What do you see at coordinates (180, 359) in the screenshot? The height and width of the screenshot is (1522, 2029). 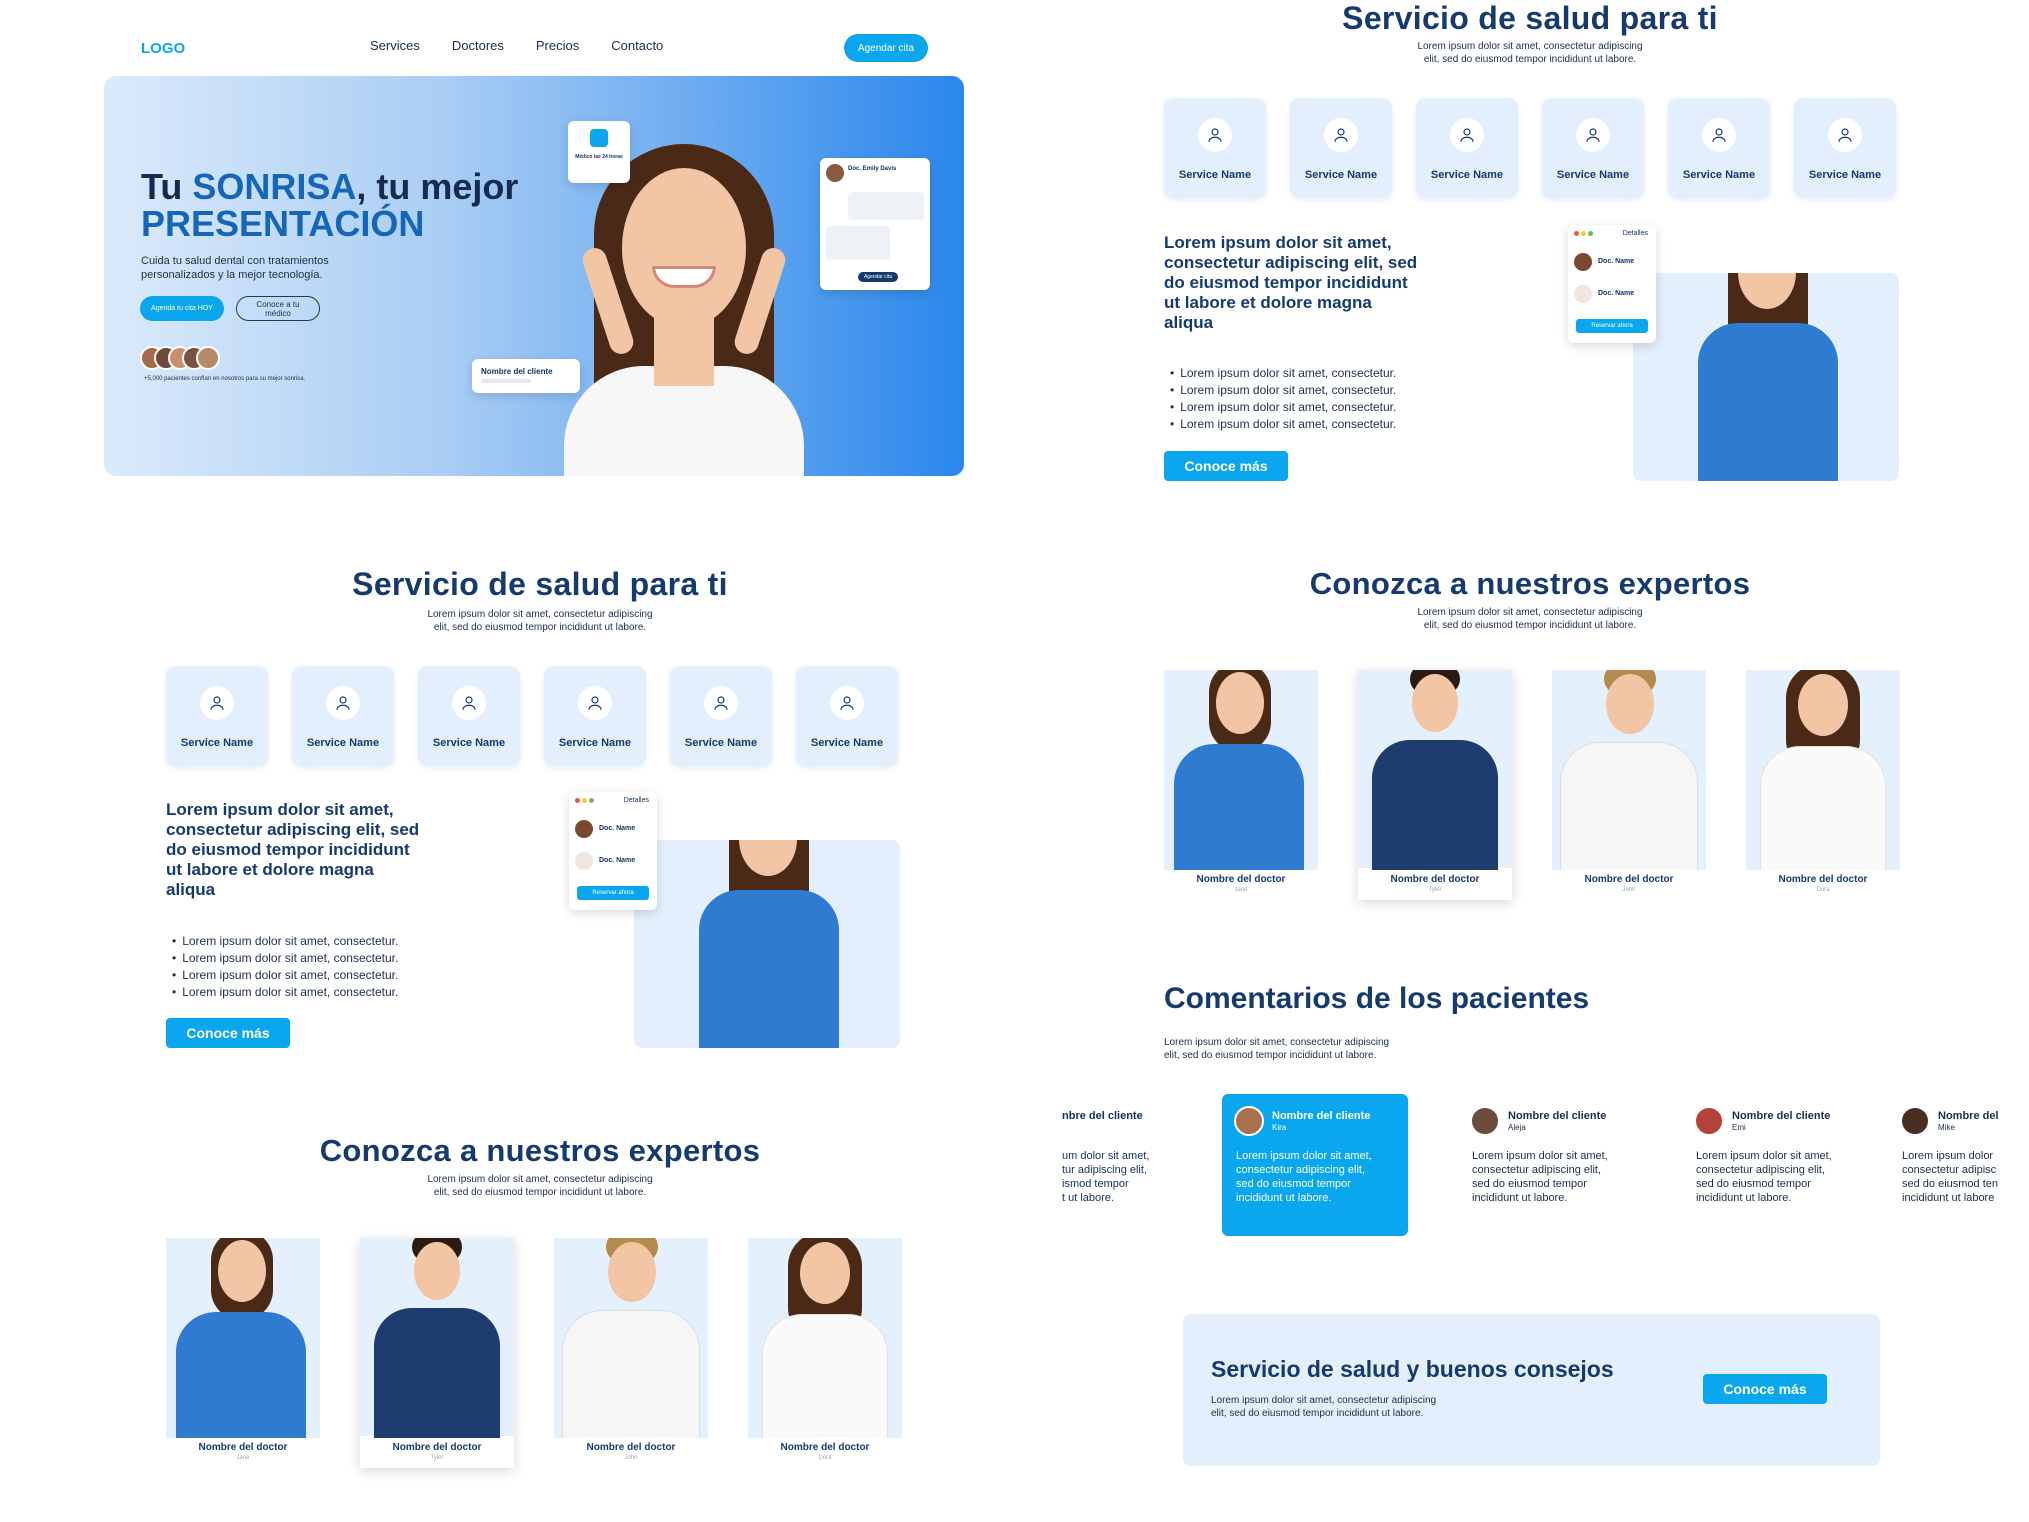 I see `hero-avatar-stack` at bounding box center [180, 359].